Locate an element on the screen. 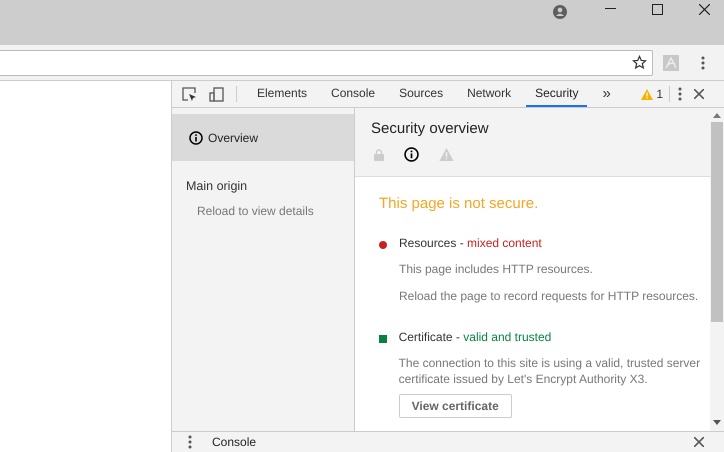 The width and height of the screenshot is (724, 452). section-note: Reload to view details is located at coordinates (256, 211).